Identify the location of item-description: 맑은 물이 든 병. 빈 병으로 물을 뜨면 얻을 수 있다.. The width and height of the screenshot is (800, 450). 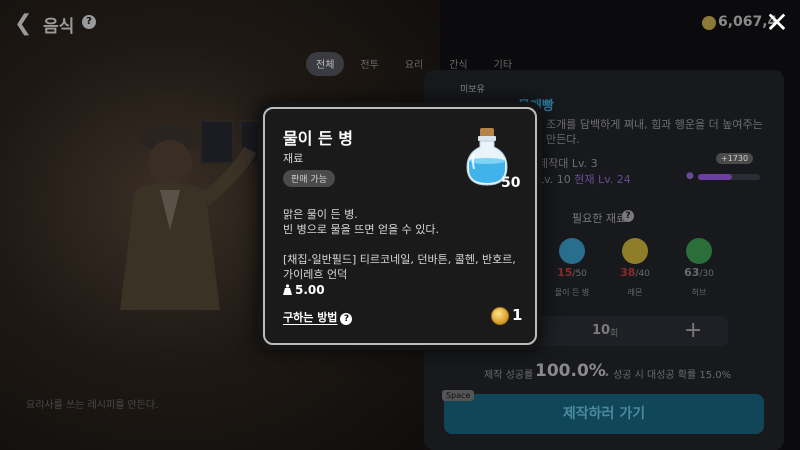
(361, 222).